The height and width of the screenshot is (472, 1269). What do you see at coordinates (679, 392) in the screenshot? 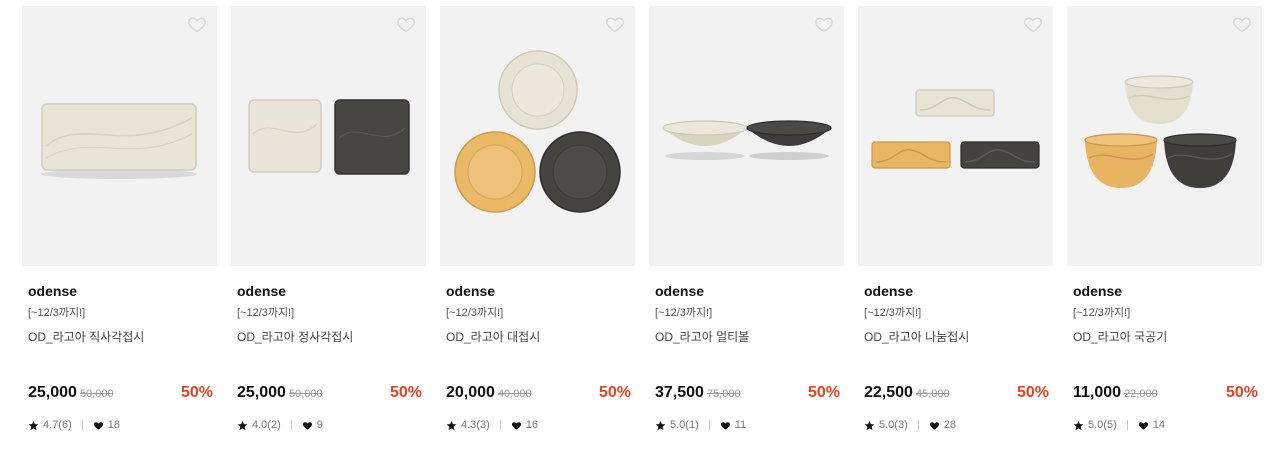
I see `sale-price: 37,500` at bounding box center [679, 392].